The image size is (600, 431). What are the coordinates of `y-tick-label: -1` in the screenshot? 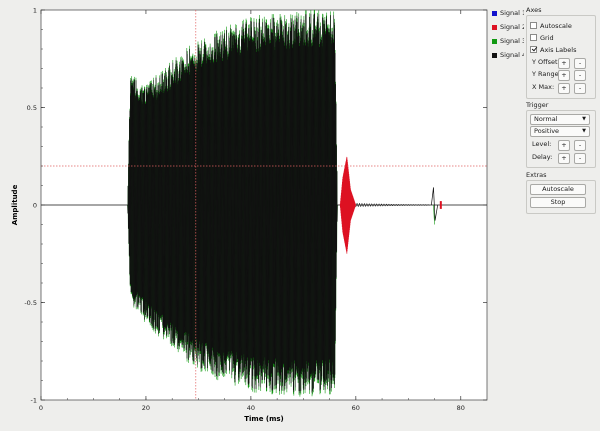 It's located at (34, 401).